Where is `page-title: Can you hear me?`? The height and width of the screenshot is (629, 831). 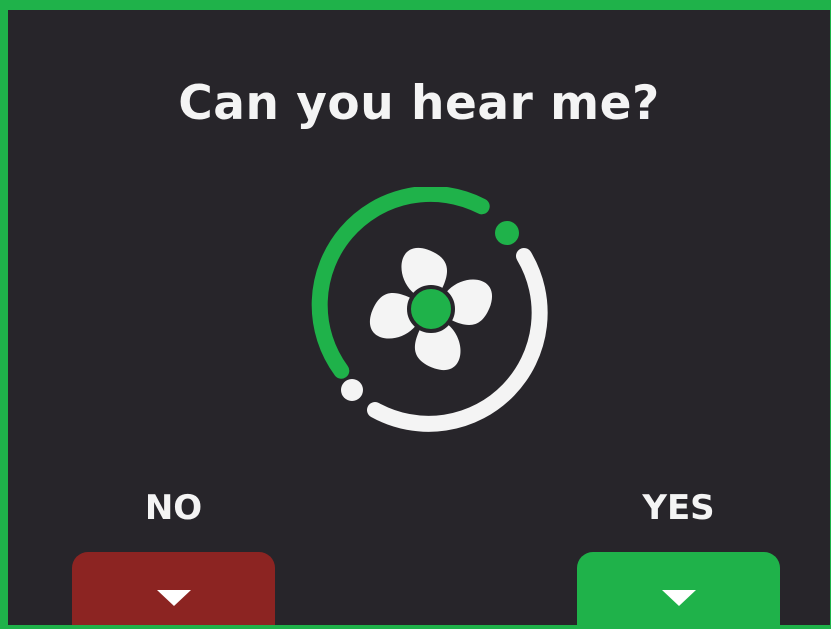
page-title: Can you hear me? is located at coordinates (419, 103).